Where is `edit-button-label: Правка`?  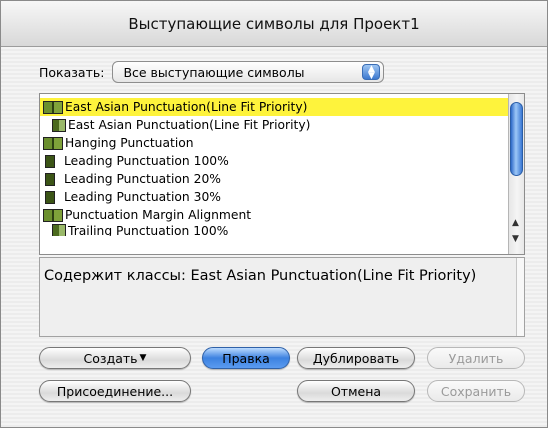 edit-button-label: Правка is located at coordinates (246, 358).